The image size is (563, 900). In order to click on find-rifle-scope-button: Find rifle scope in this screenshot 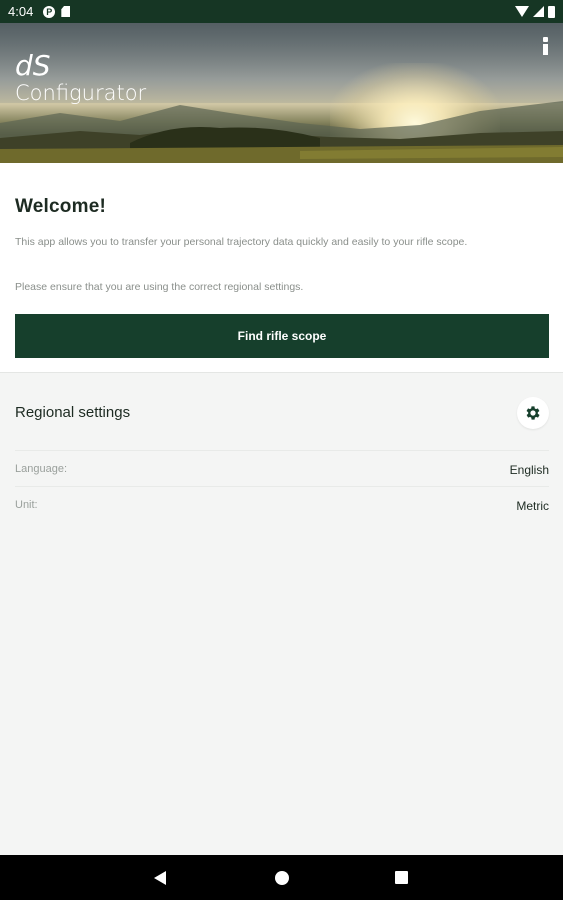, I will do `click(282, 336)`.